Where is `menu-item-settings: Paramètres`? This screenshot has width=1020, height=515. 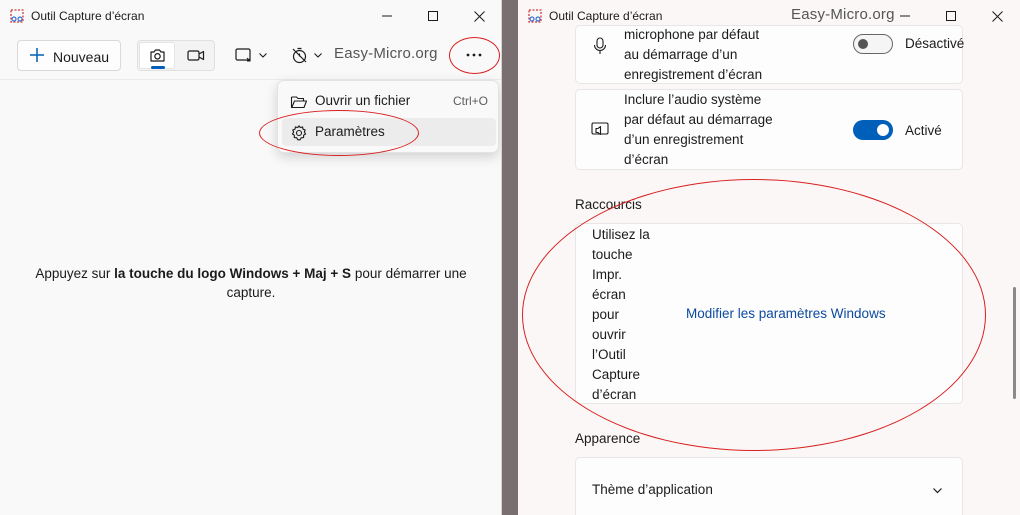
menu-item-settings: Paramètres is located at coordinates (389, 132).